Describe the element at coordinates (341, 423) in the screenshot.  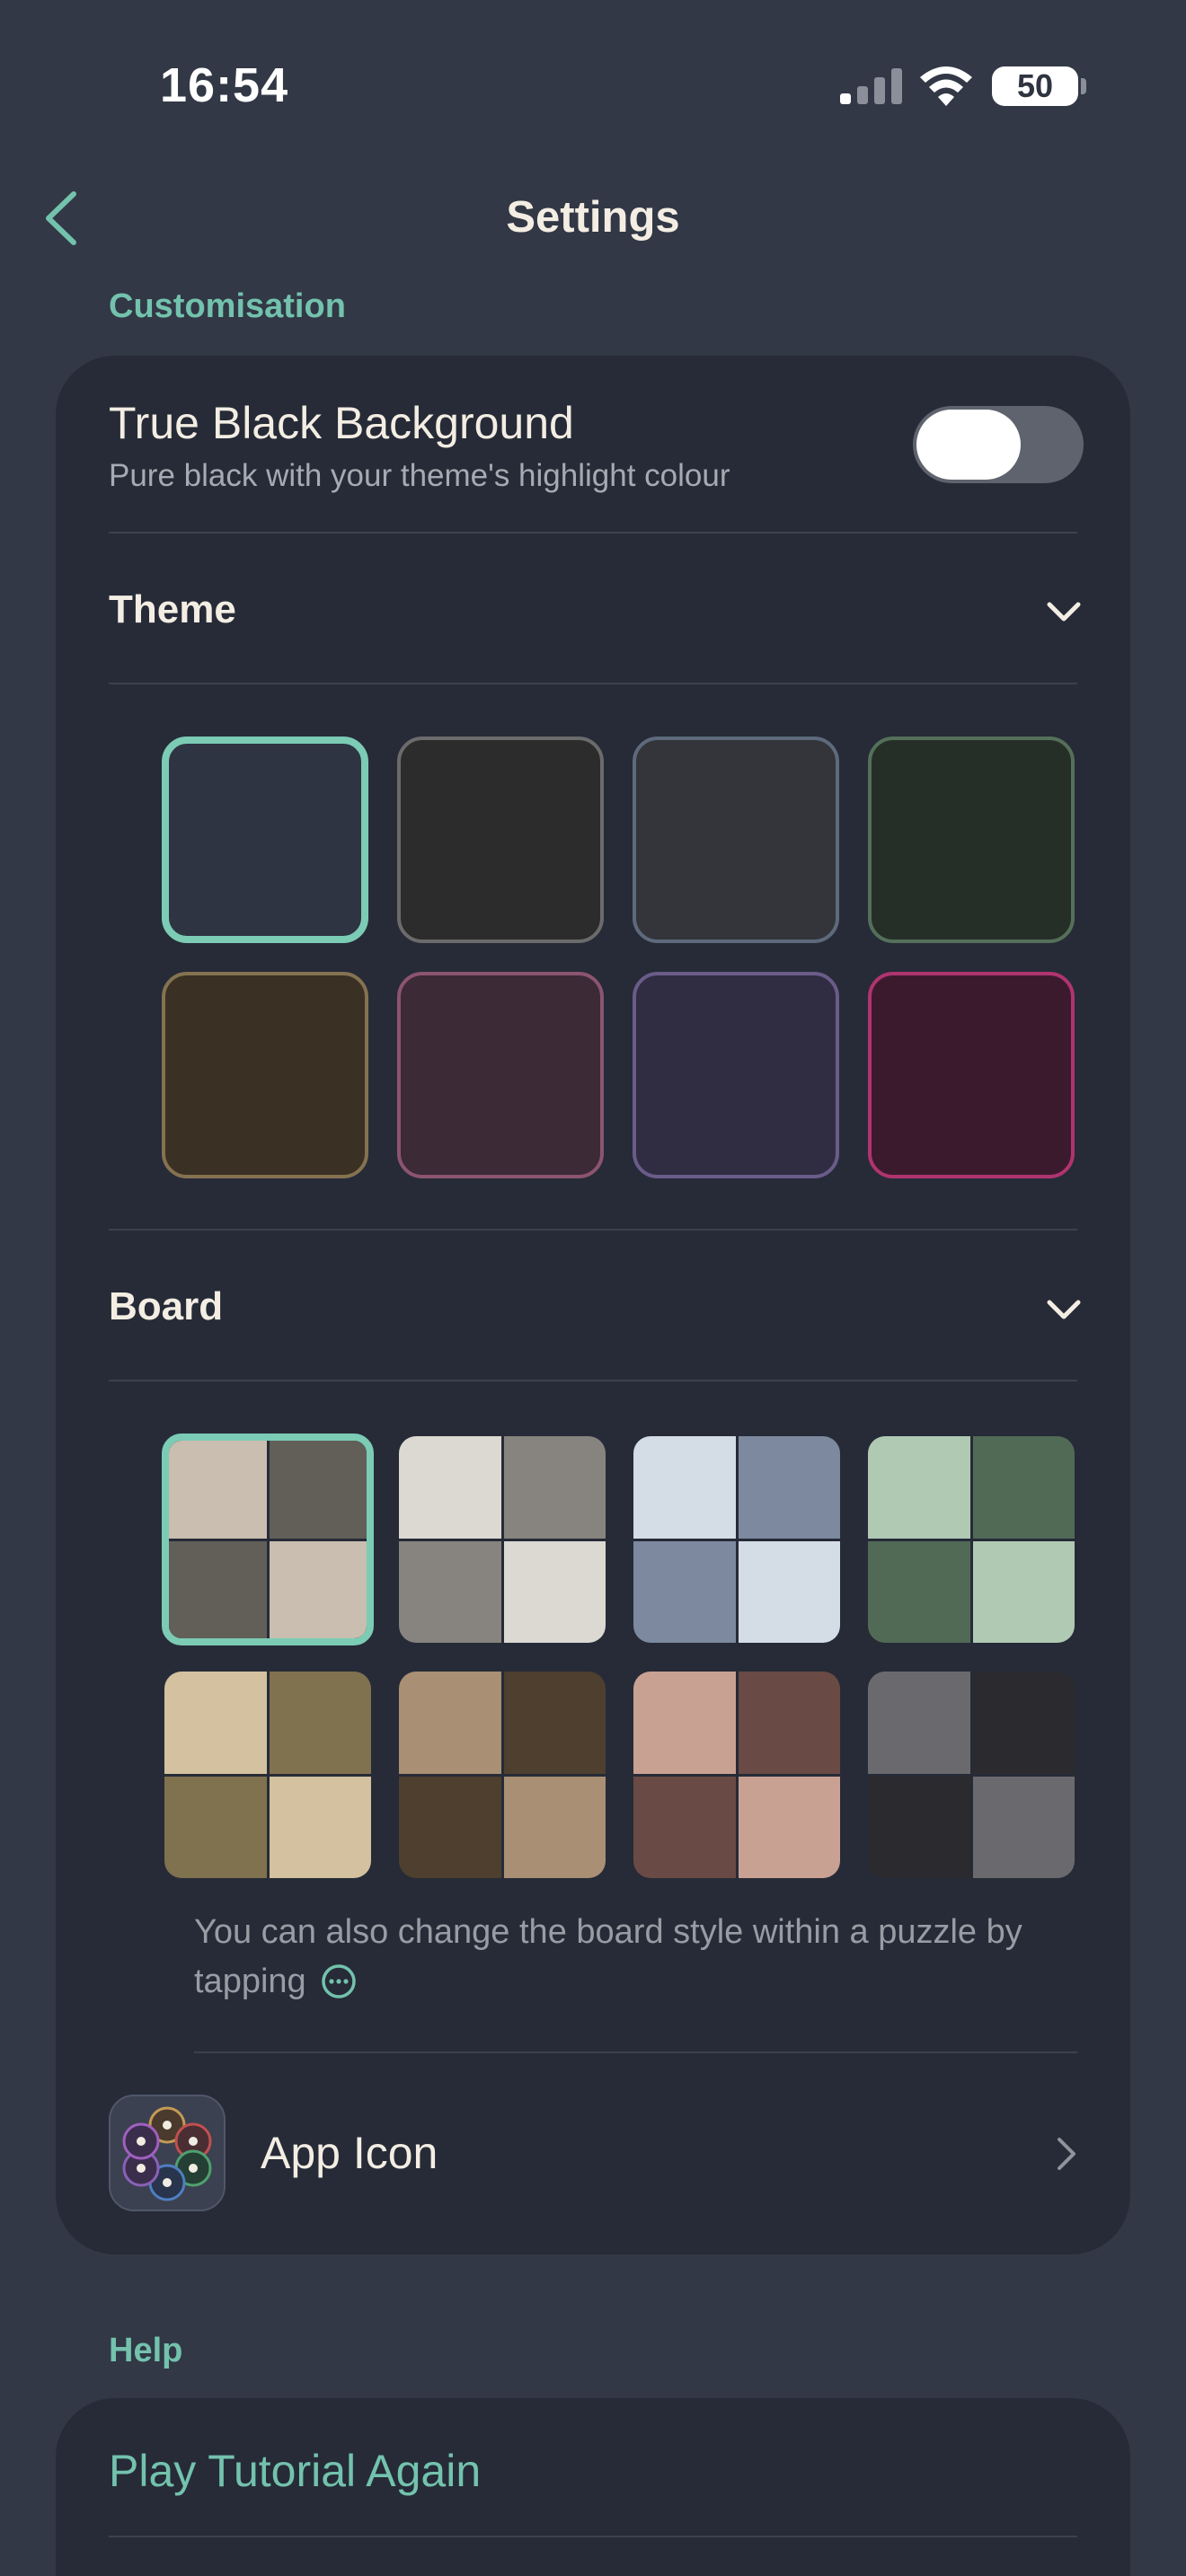
I see `true-black-title: True Black Background` at that location.